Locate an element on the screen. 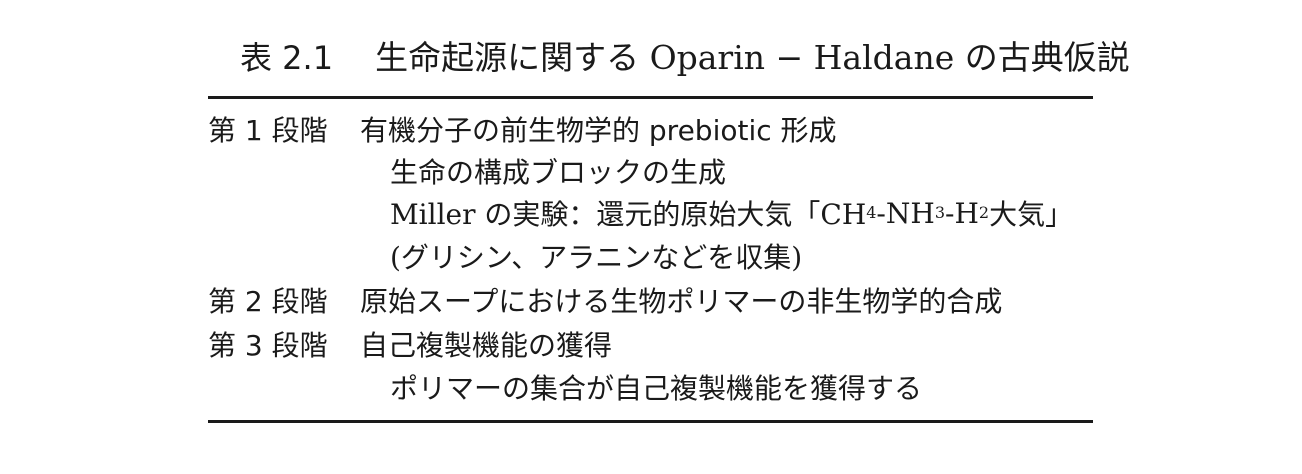  table-caption: 表 2.1 生命起源に関する Oparin − Haldane の古典仮説 is located at coordinates (685, 58).